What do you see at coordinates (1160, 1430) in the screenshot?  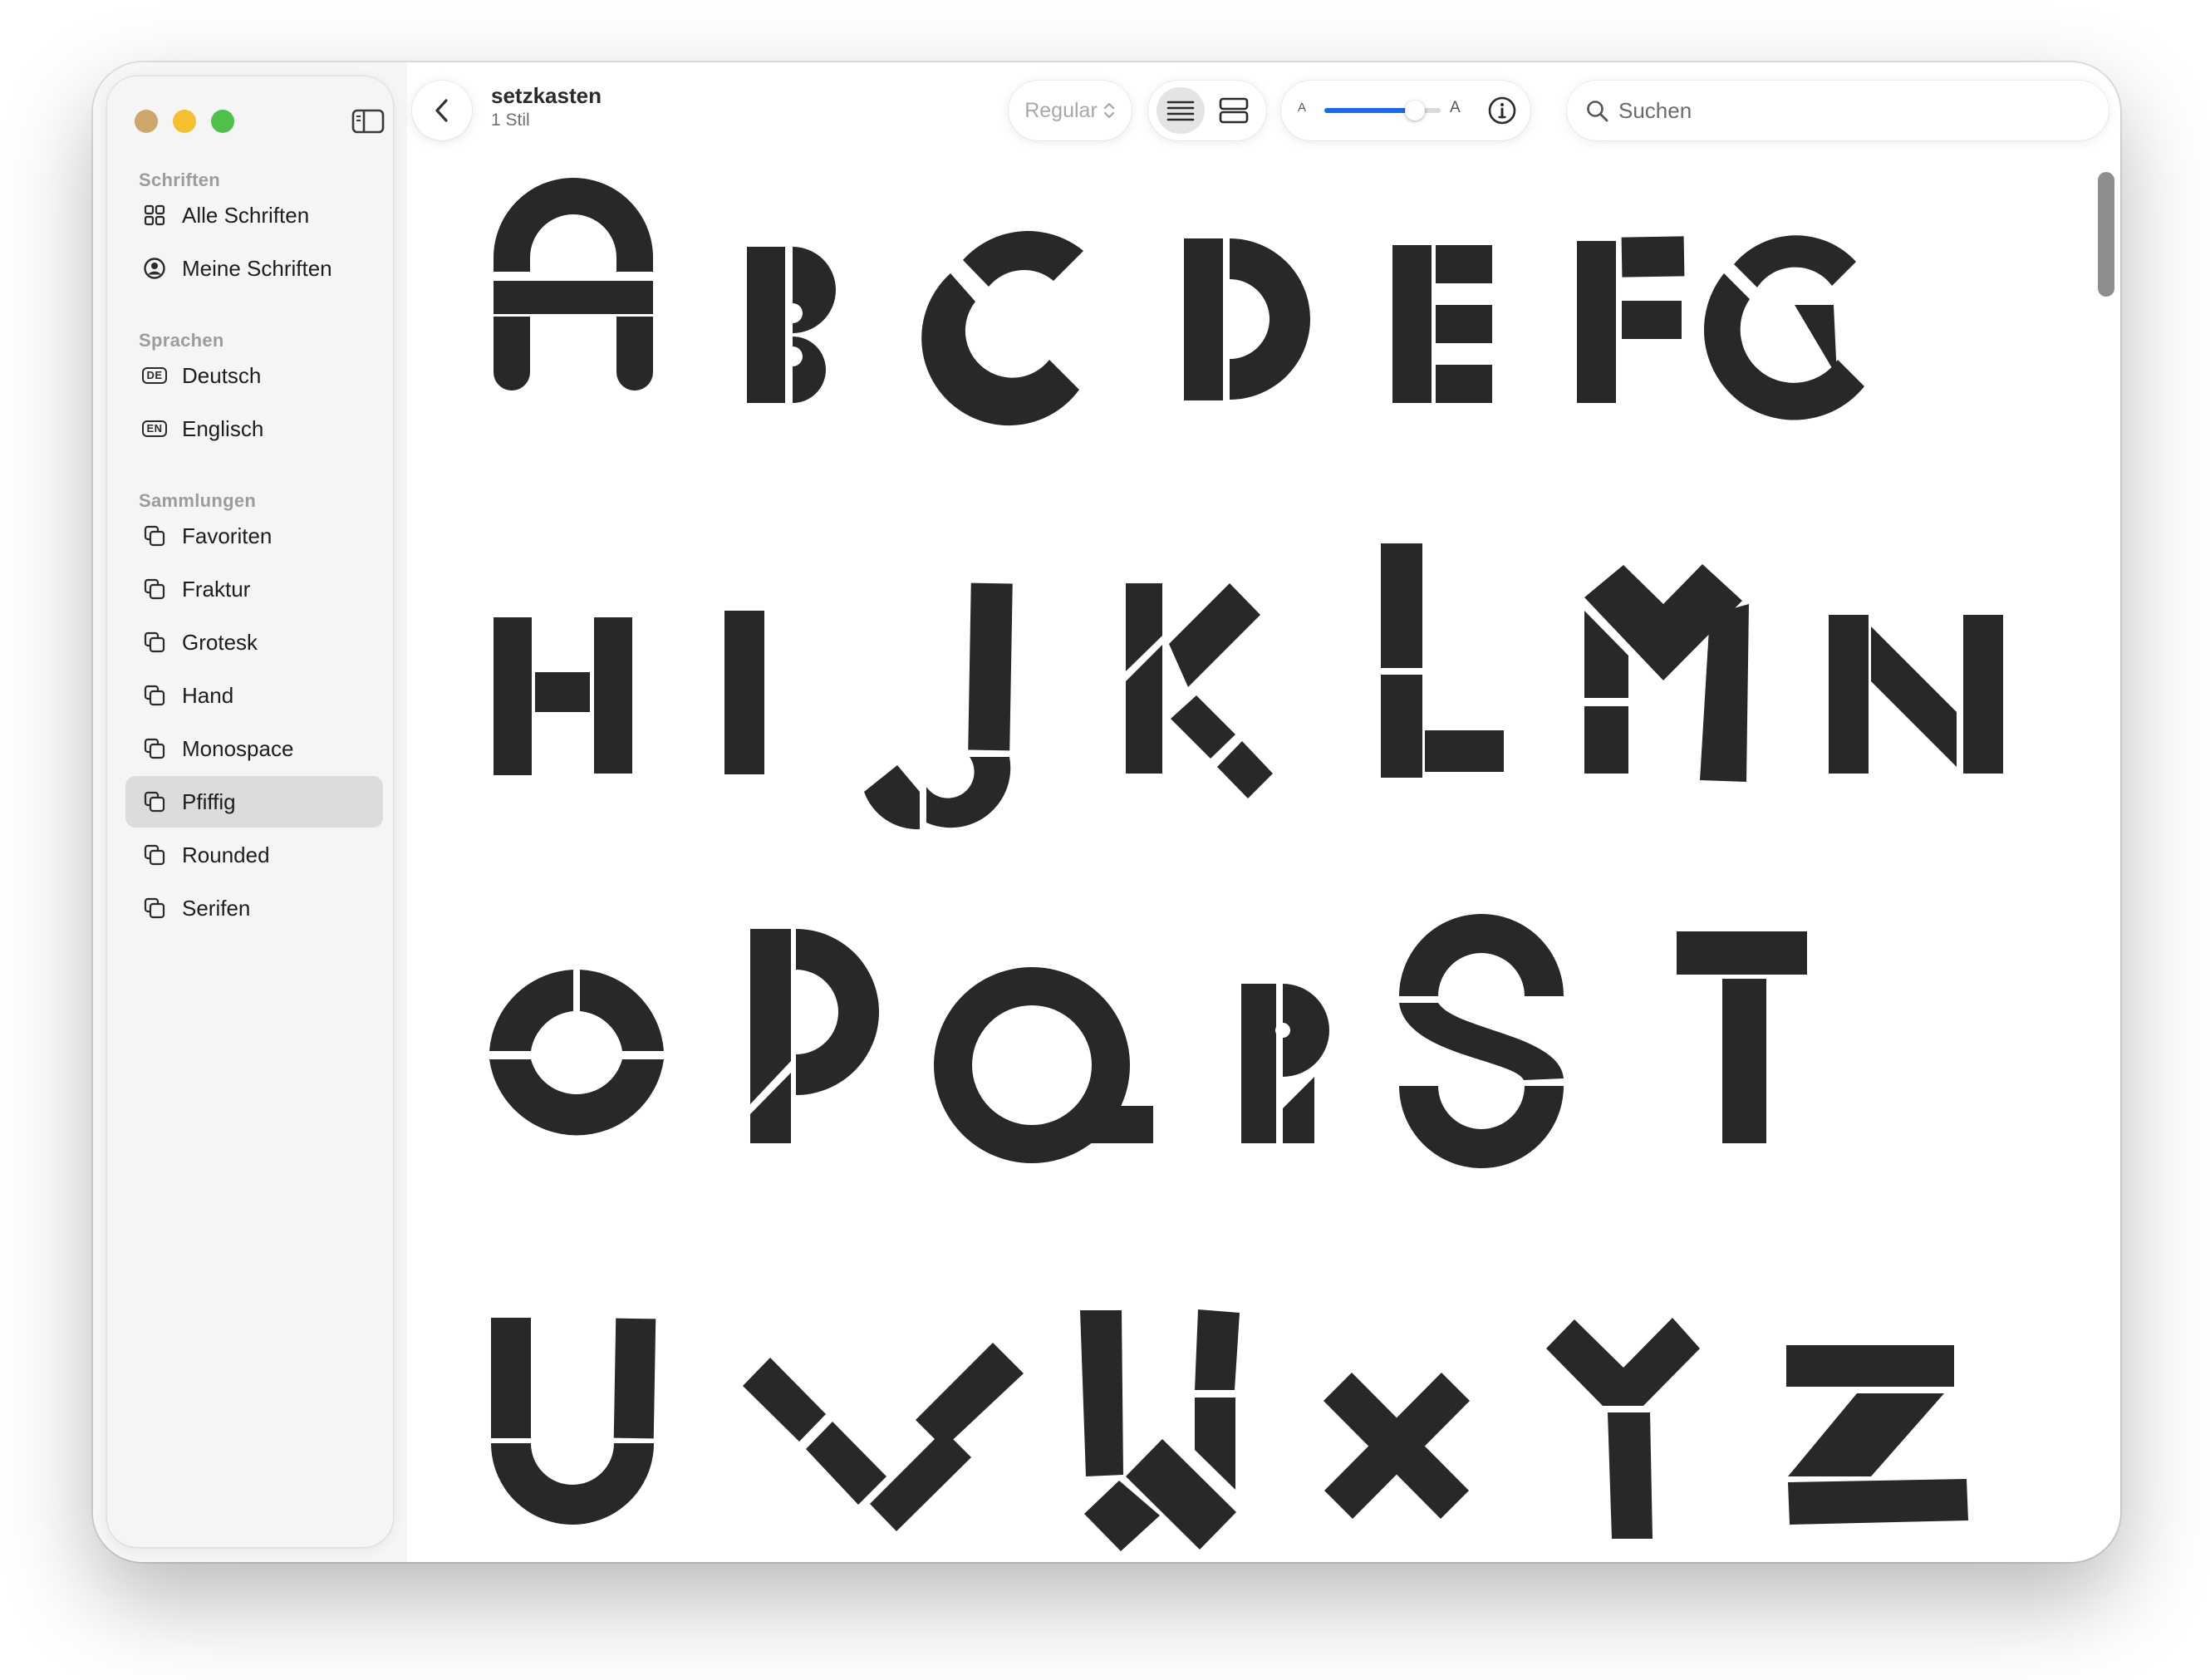 I see `glyph-W` at bounding box center [1160, 1430].